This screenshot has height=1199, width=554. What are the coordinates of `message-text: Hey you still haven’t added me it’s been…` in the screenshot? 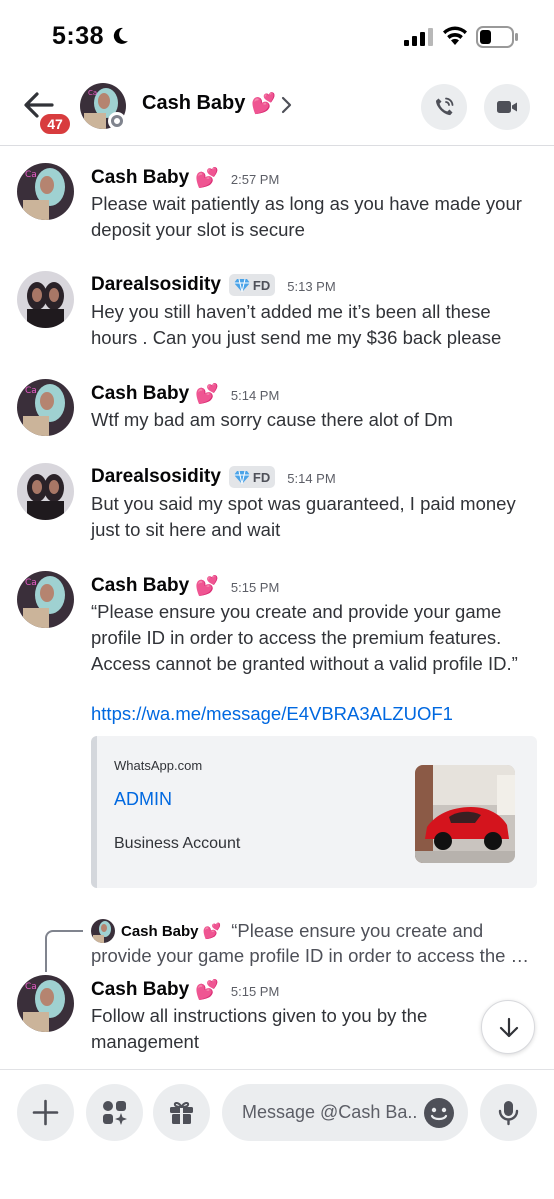 It's located at (296, 324).